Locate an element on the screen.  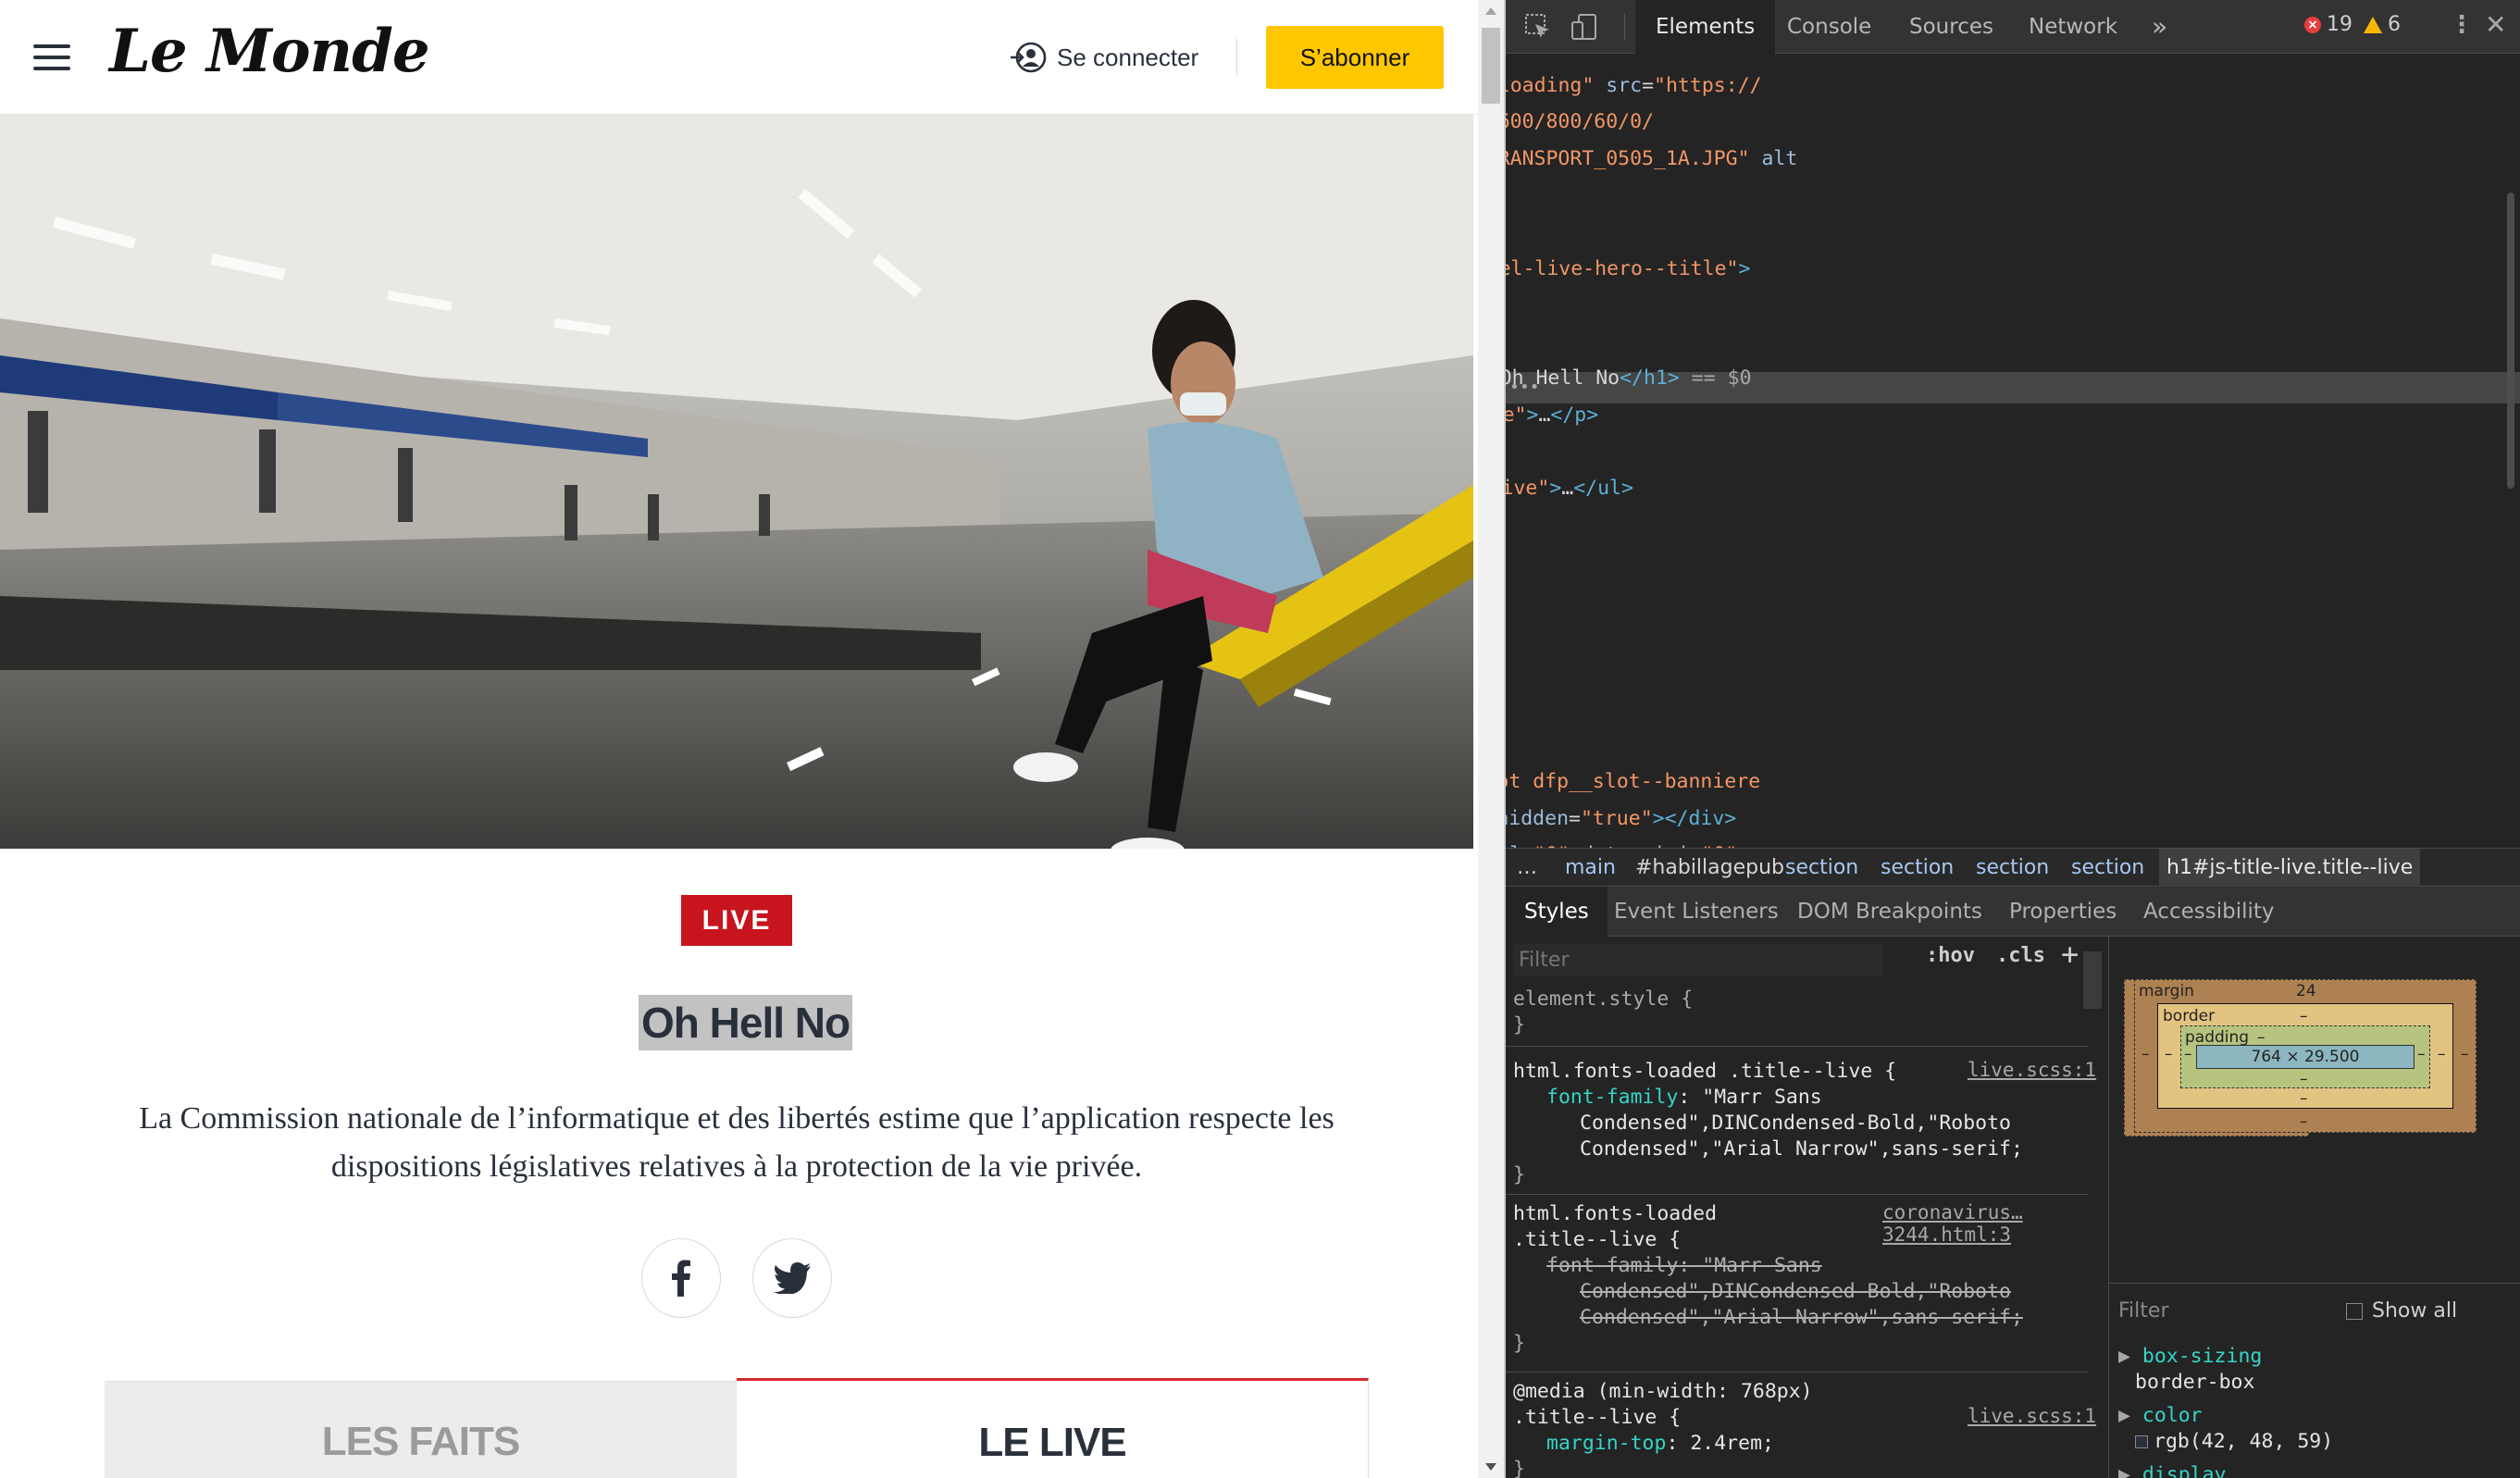
scroll-down-arrow-icon is located at coordinates (1490, 1467).